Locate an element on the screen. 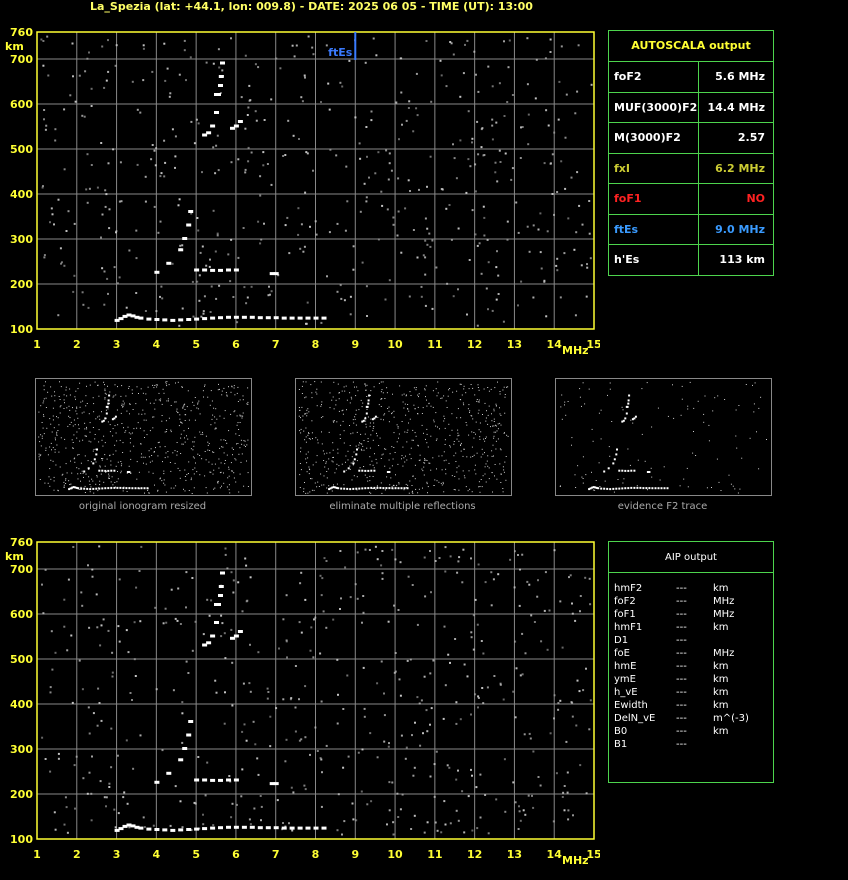 Image resolution: width=848 pixels, height=880 pixels. trace-point-f2_upper is located at coordinates (222, 573).